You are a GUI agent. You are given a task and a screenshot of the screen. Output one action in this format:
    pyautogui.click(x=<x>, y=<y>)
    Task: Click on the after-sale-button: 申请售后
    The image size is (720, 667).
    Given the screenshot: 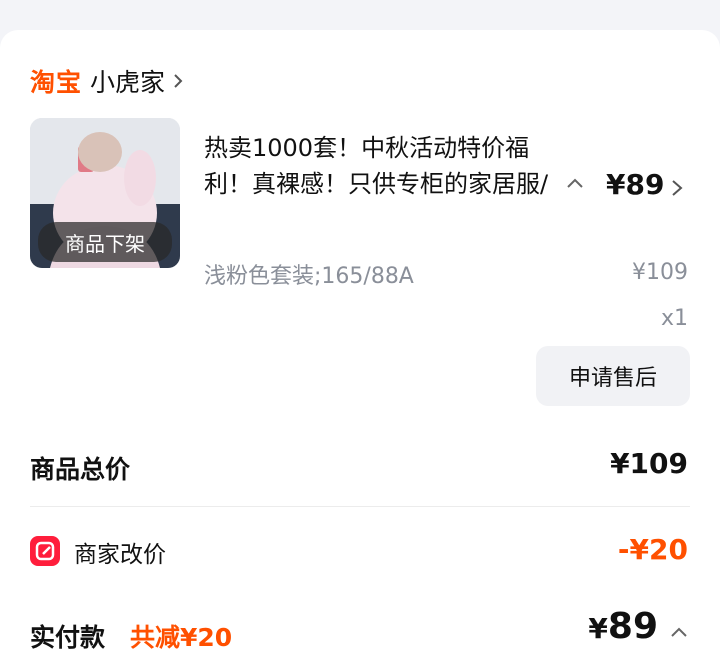 What is the action you would take?
    pyautogui.click(x=613, y=376)
    